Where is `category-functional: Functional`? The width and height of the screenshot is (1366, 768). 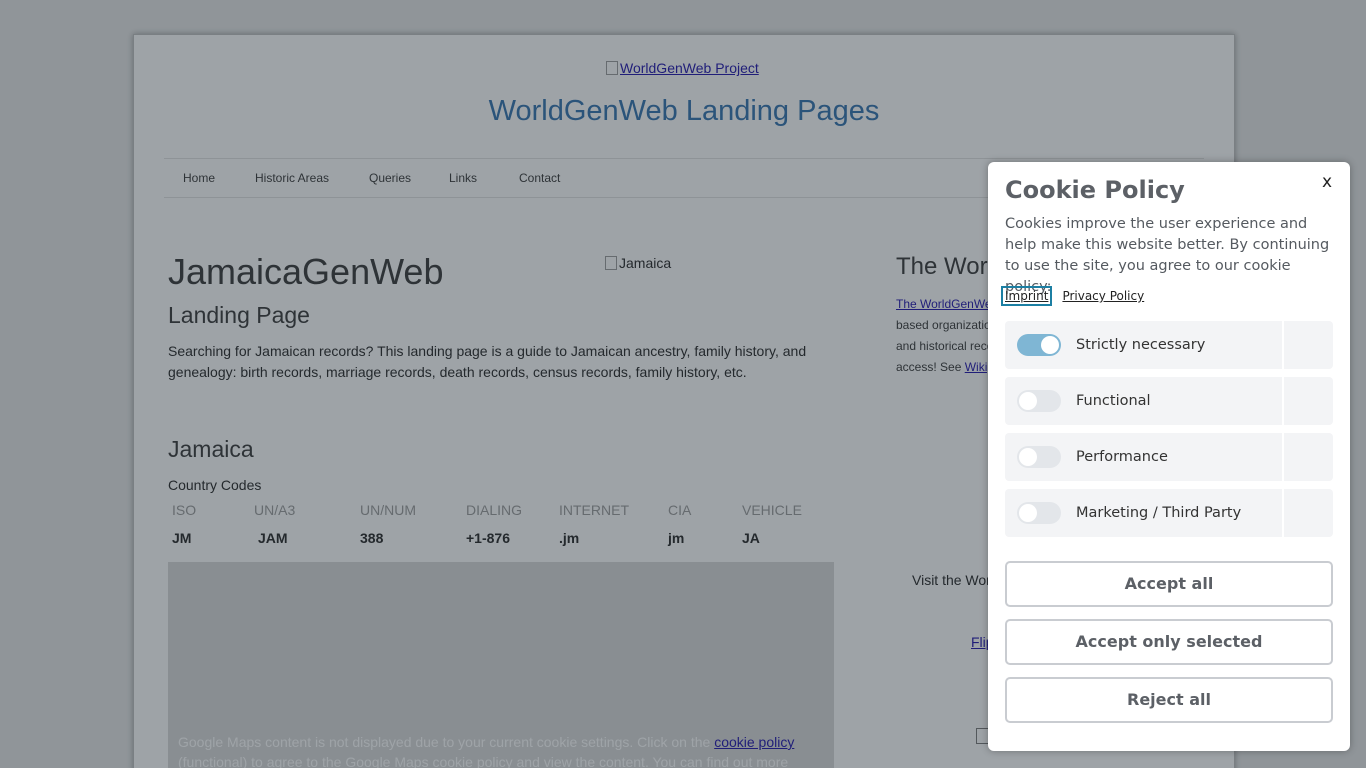 category-functional: Functional is located at coordinates (1169, 401).